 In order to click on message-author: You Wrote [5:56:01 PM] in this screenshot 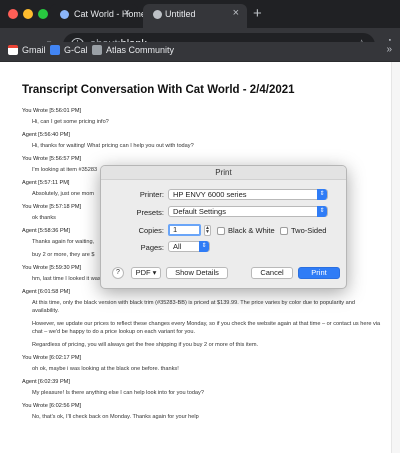, I will do `click(52, 111)`.